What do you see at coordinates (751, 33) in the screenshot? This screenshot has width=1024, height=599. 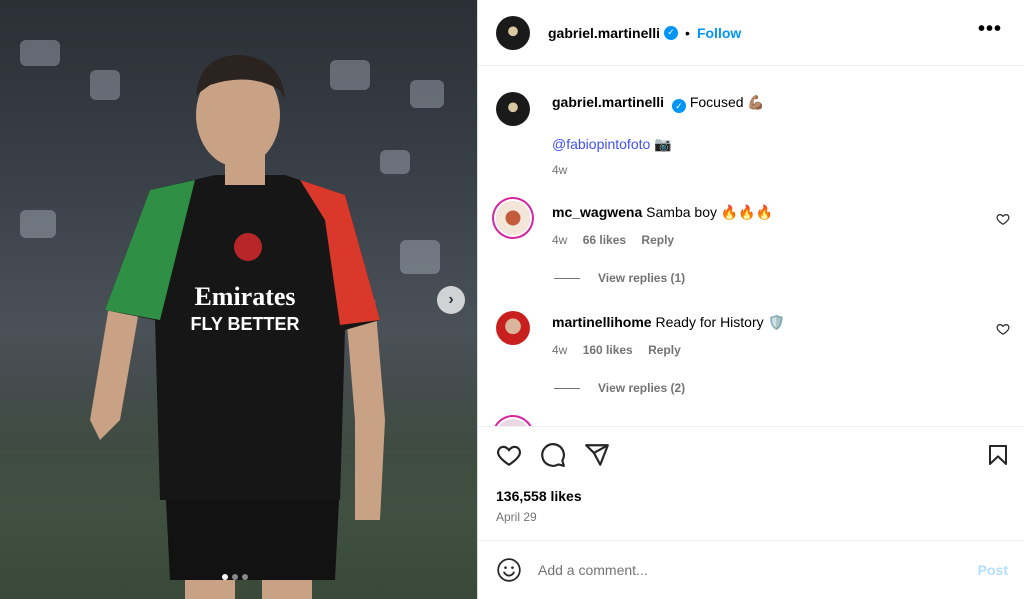 I see `post-header: gabriel.martinelli ✓ • Follow •••` at bounding box center [751, 33].